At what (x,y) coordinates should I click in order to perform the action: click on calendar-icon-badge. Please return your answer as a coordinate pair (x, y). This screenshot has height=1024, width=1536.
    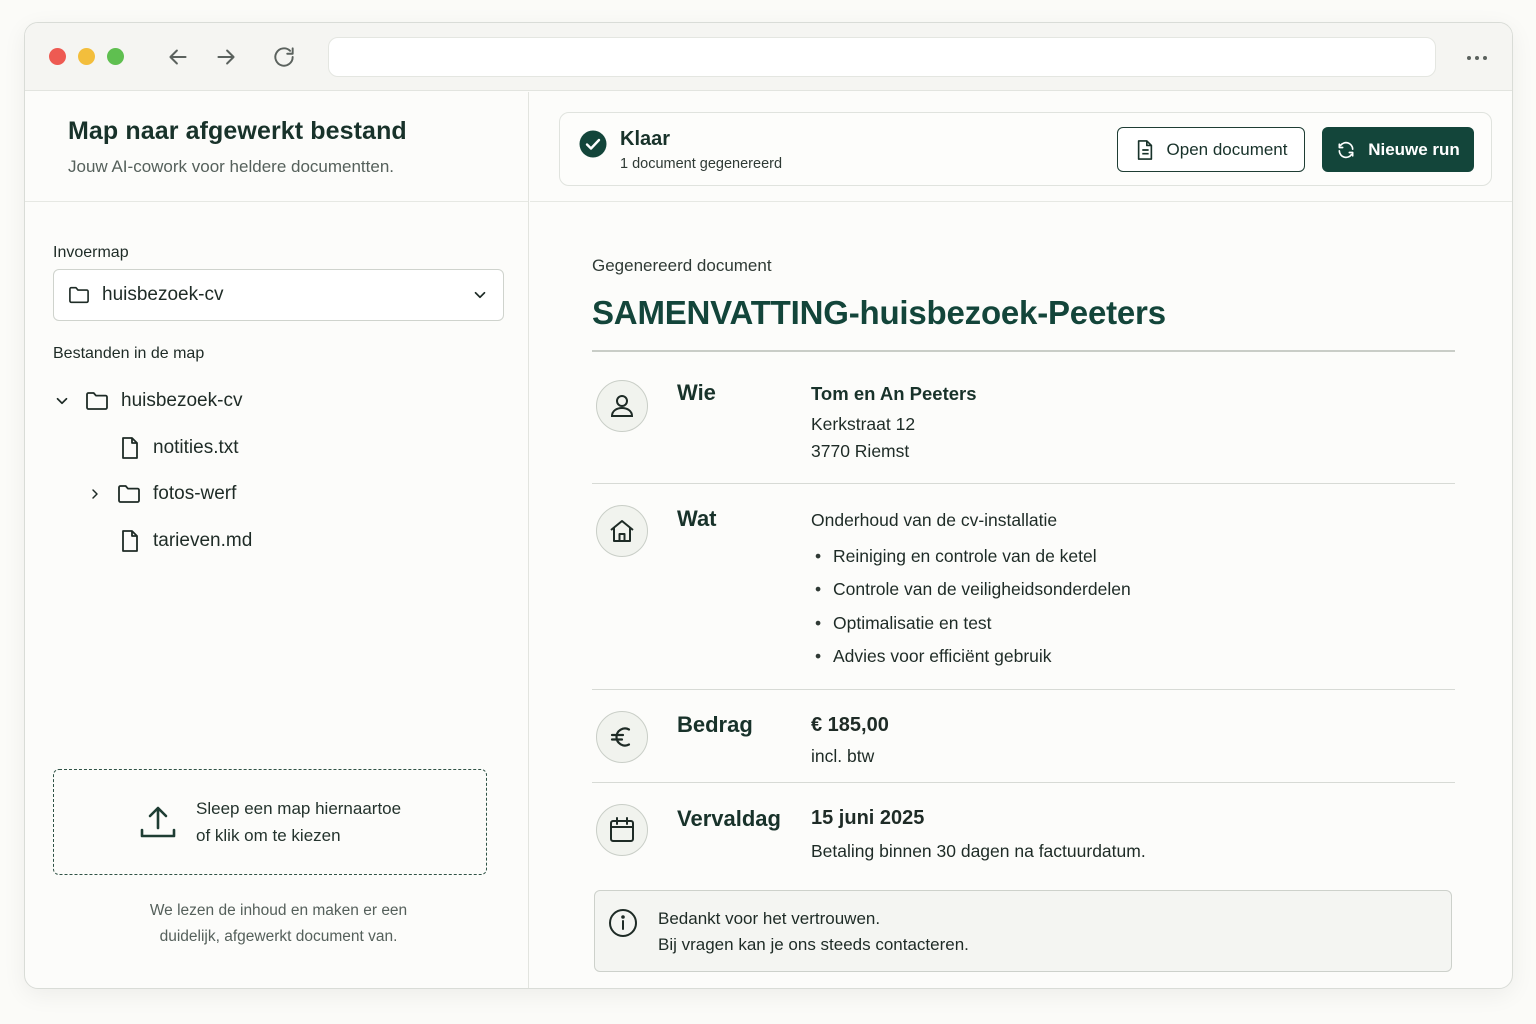
    Looking at the image, I should click on (622, 830).